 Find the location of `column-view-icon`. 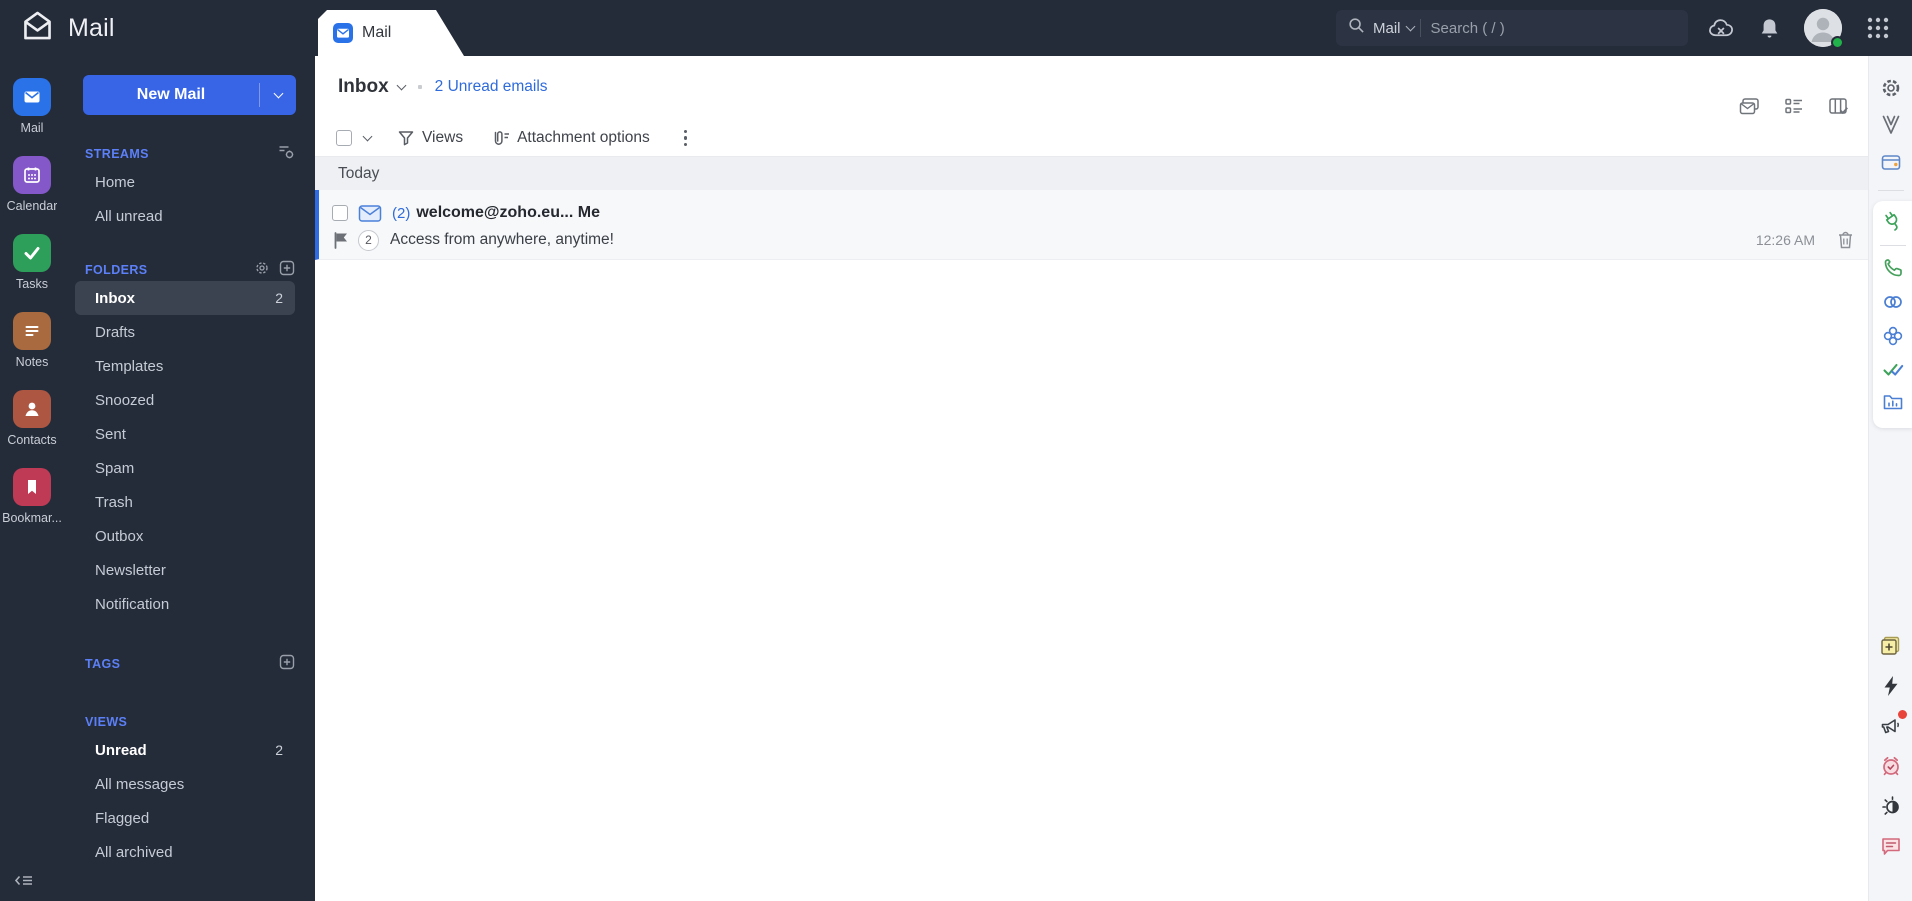

column-view-icon is located at coordinates (1838, 109).